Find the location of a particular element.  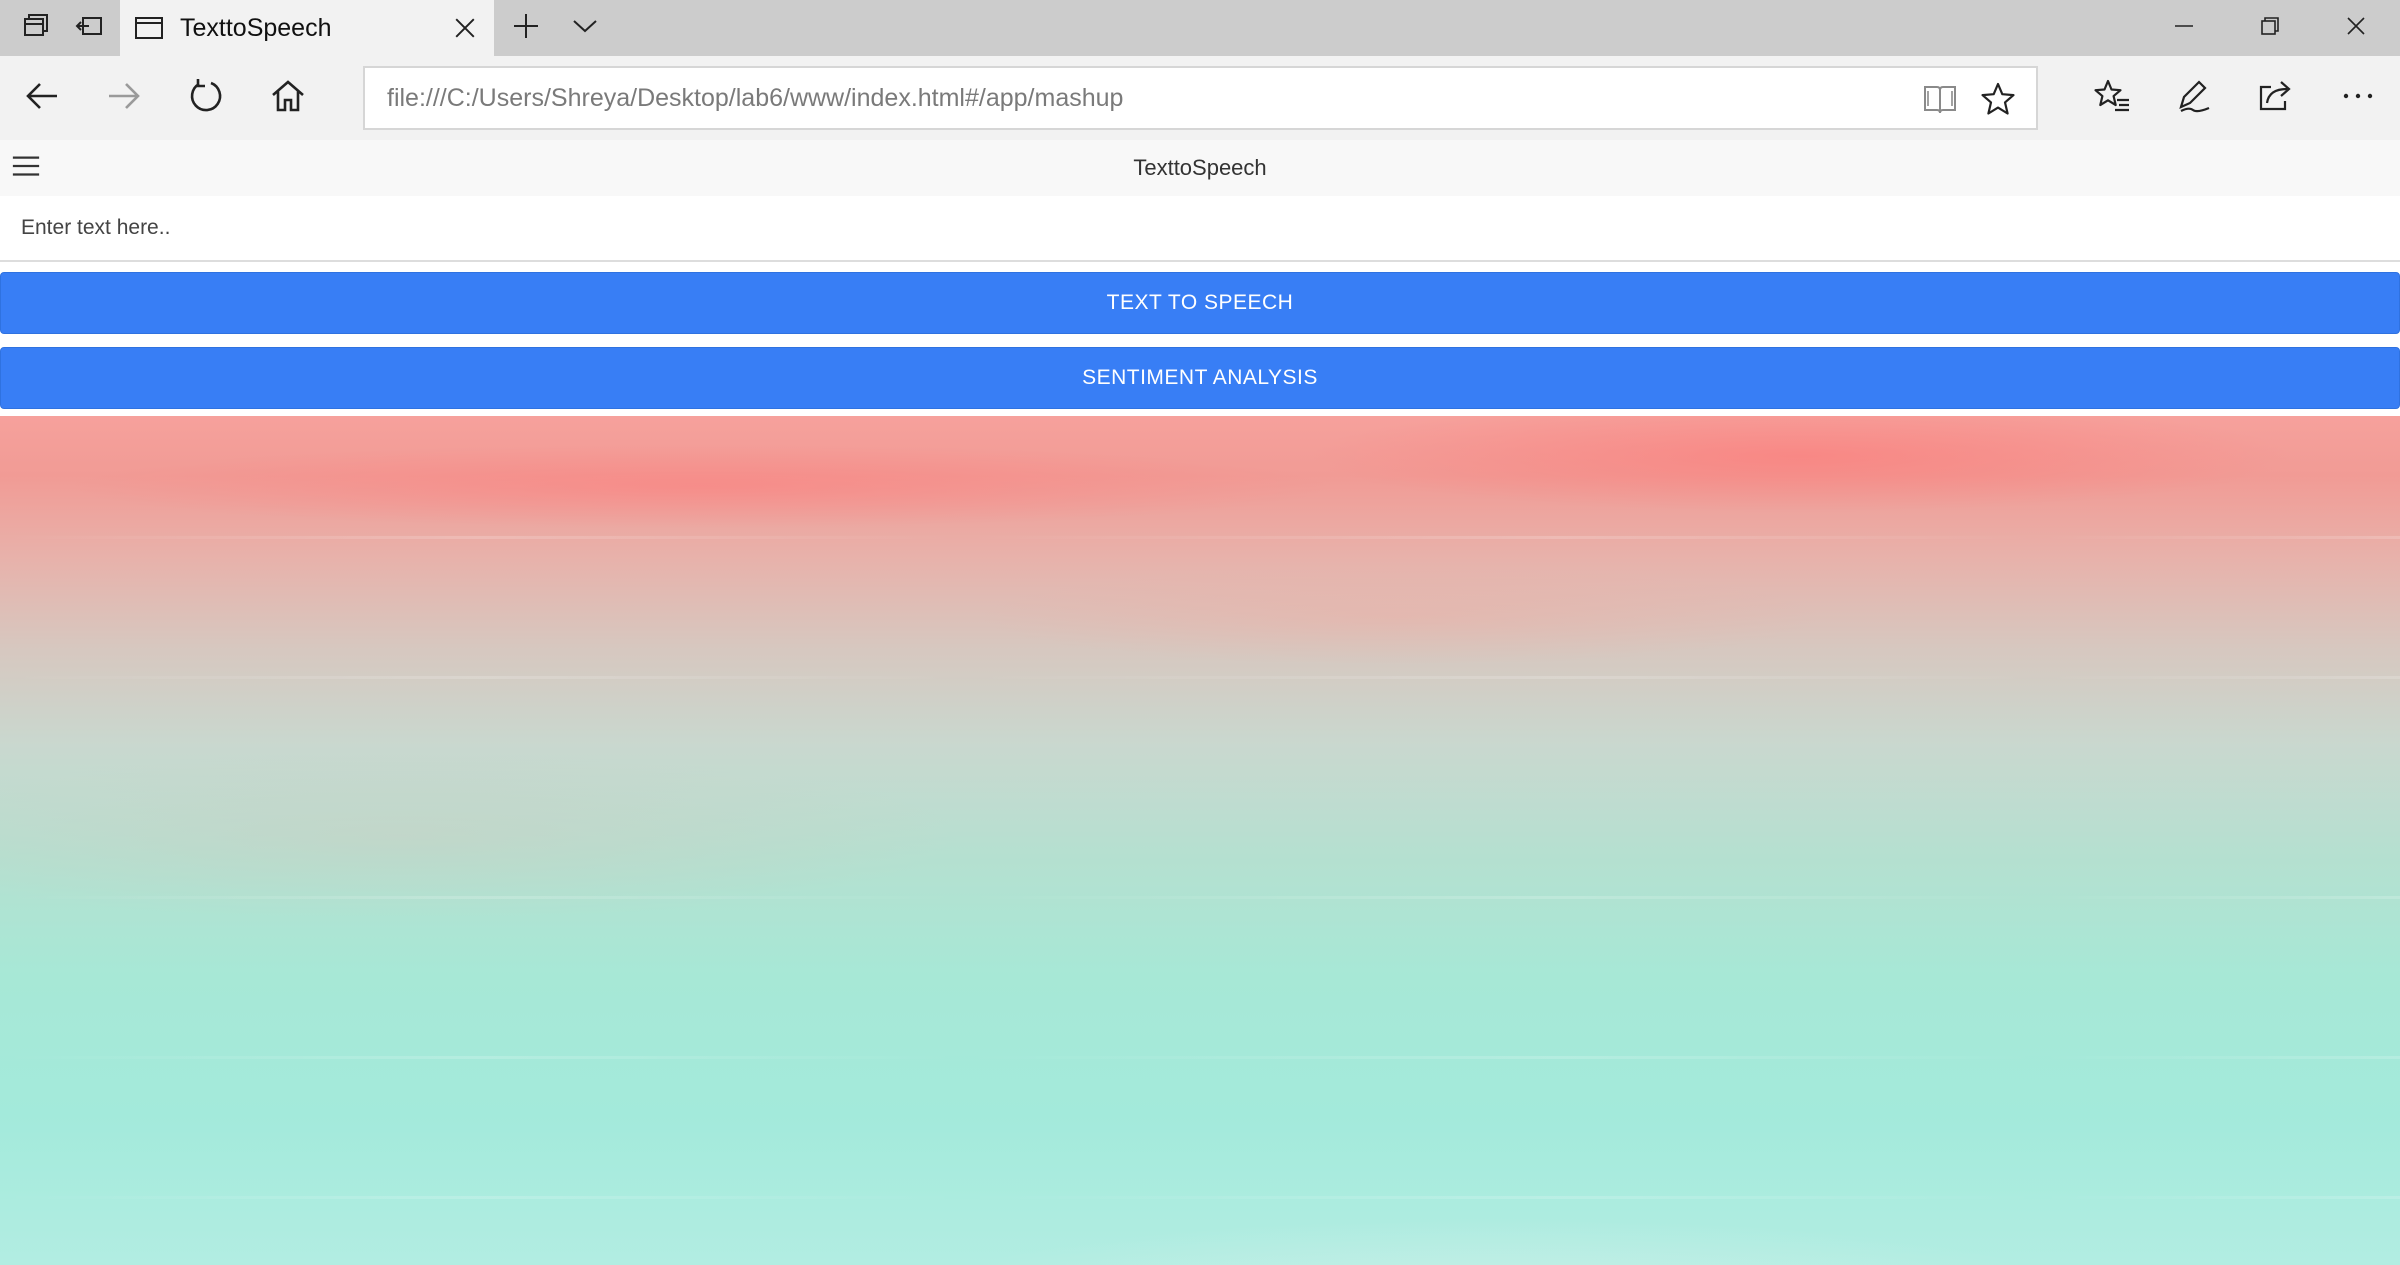

web-note-button is located at coordinates (2194, 98).